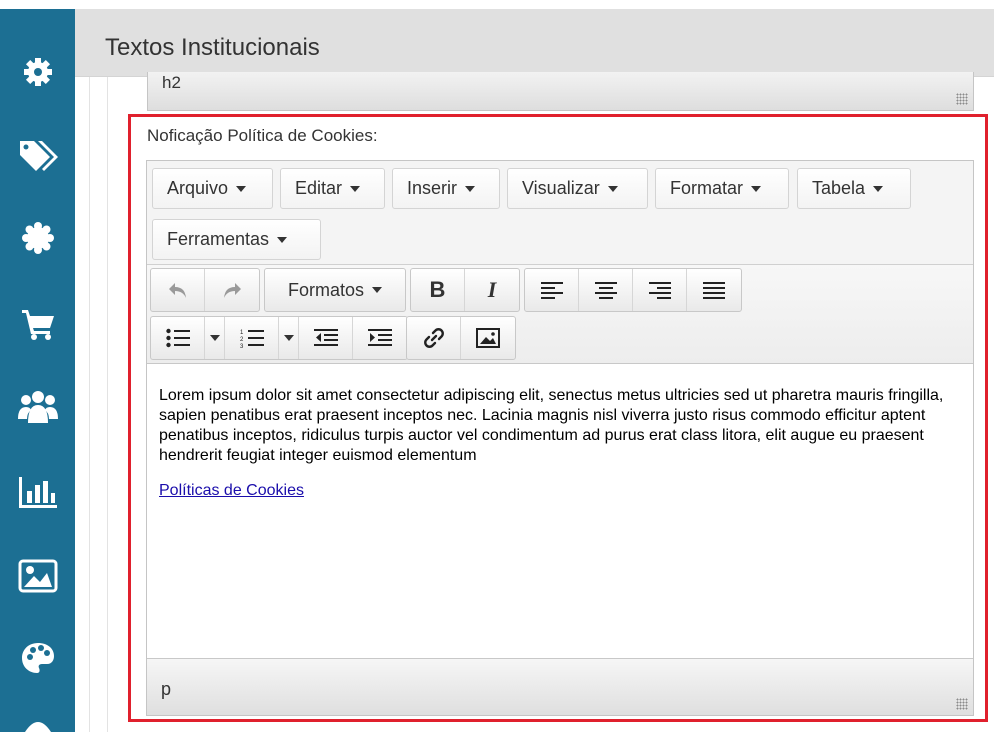  What do you see at coordinates (714, 290) in the screenshot?
I see `align-justify-icon` at bounding box center [714, 290].